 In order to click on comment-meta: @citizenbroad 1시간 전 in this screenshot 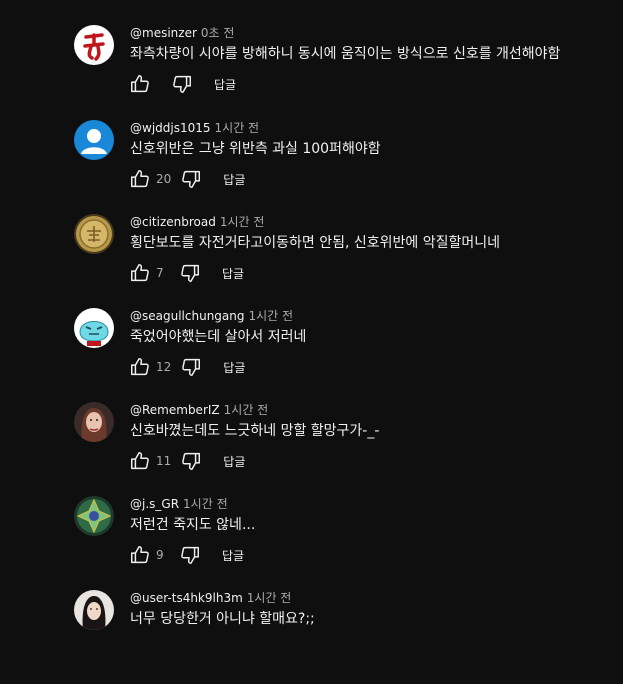, I will do `click(197, 222)`.